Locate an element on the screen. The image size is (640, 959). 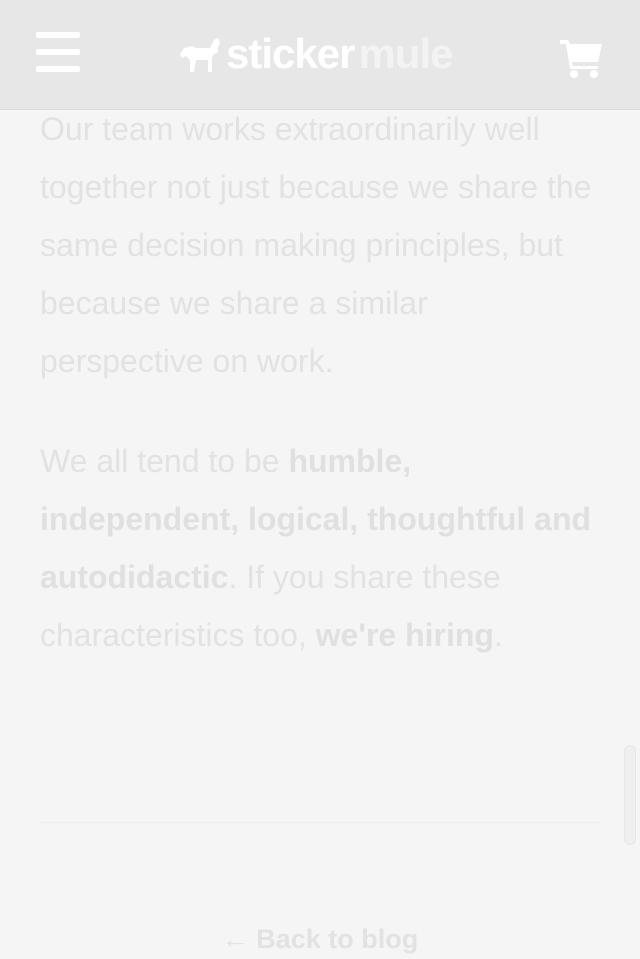
cart-button is located at coordinates (581, 57).